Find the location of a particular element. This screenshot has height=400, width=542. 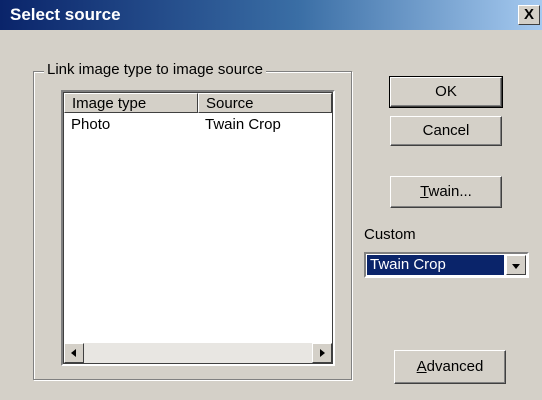

scroll-left-button is located at coordinates (74, 353).